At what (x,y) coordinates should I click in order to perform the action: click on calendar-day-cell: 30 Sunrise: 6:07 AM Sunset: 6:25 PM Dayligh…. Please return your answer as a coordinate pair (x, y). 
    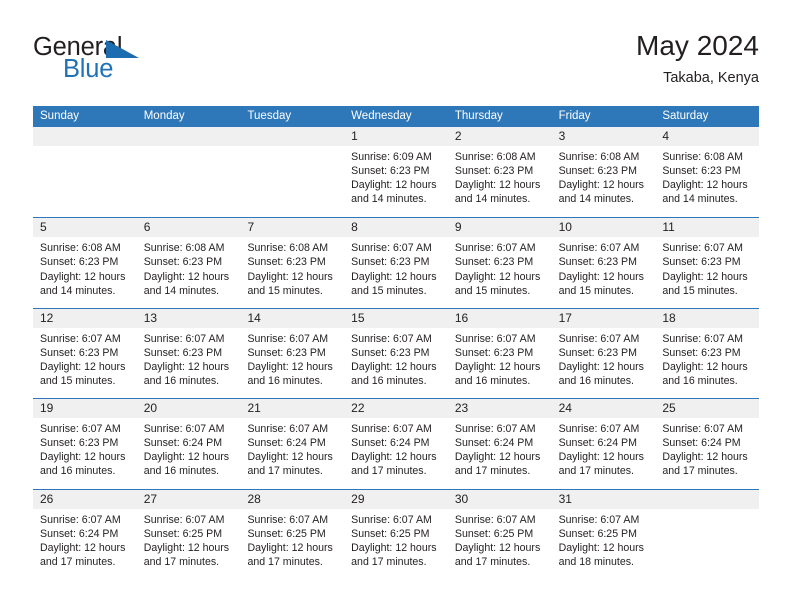
    Looking at the image, I should click on (499, 534).